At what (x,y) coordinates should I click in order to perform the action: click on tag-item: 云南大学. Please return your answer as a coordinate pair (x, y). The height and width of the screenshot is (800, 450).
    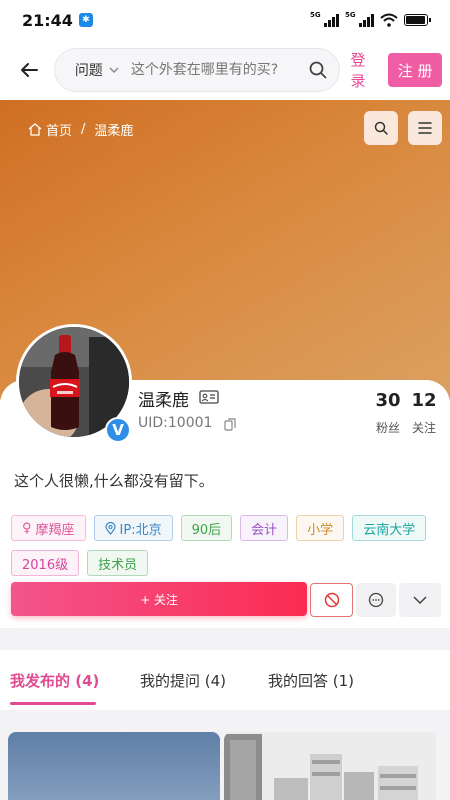
    Looking at the image, I should click on (389, 528).